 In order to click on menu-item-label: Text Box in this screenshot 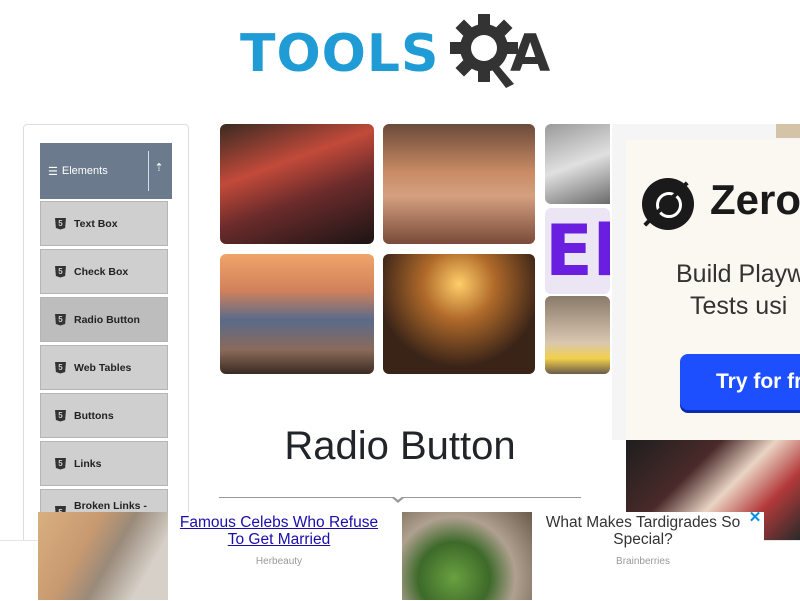, I will do `click(96, 223)`.